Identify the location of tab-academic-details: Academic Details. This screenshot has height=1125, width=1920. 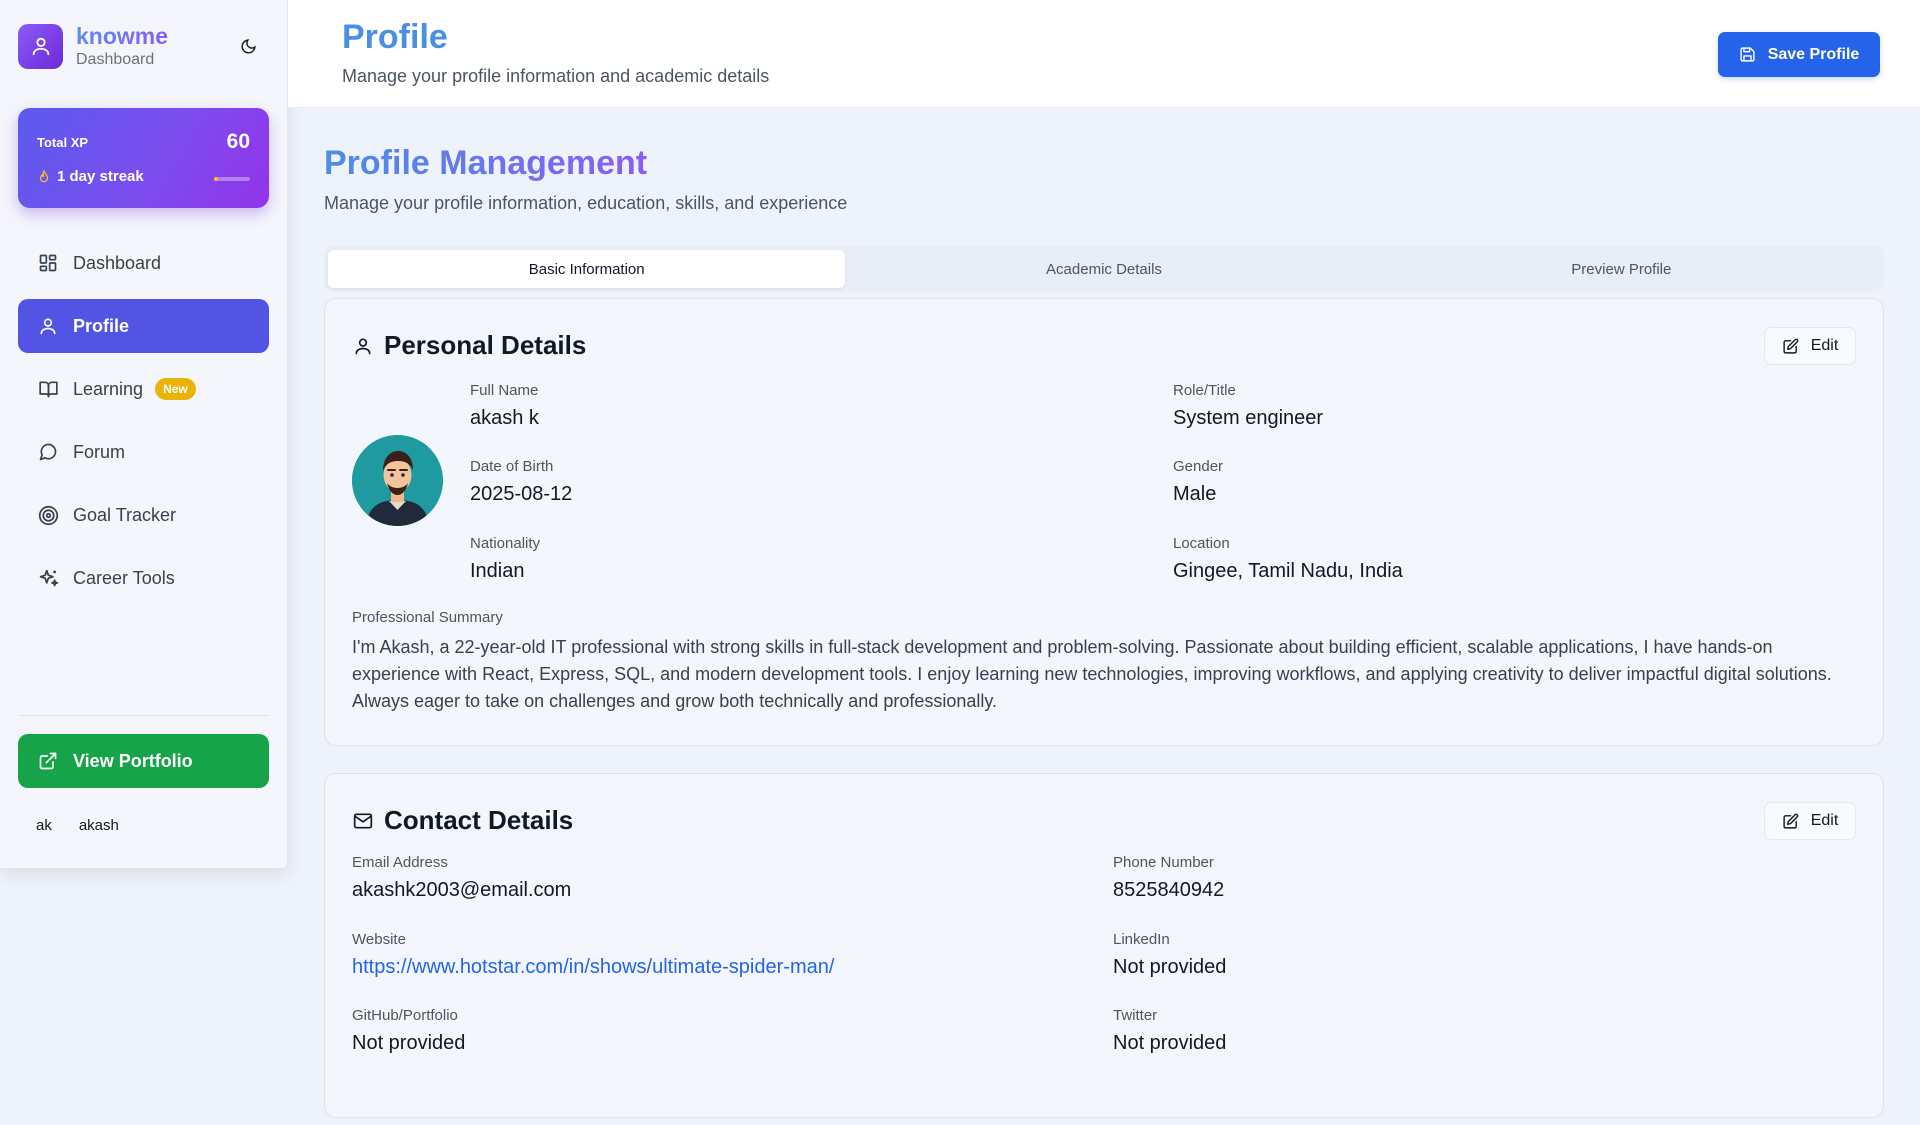
(1103, 269).